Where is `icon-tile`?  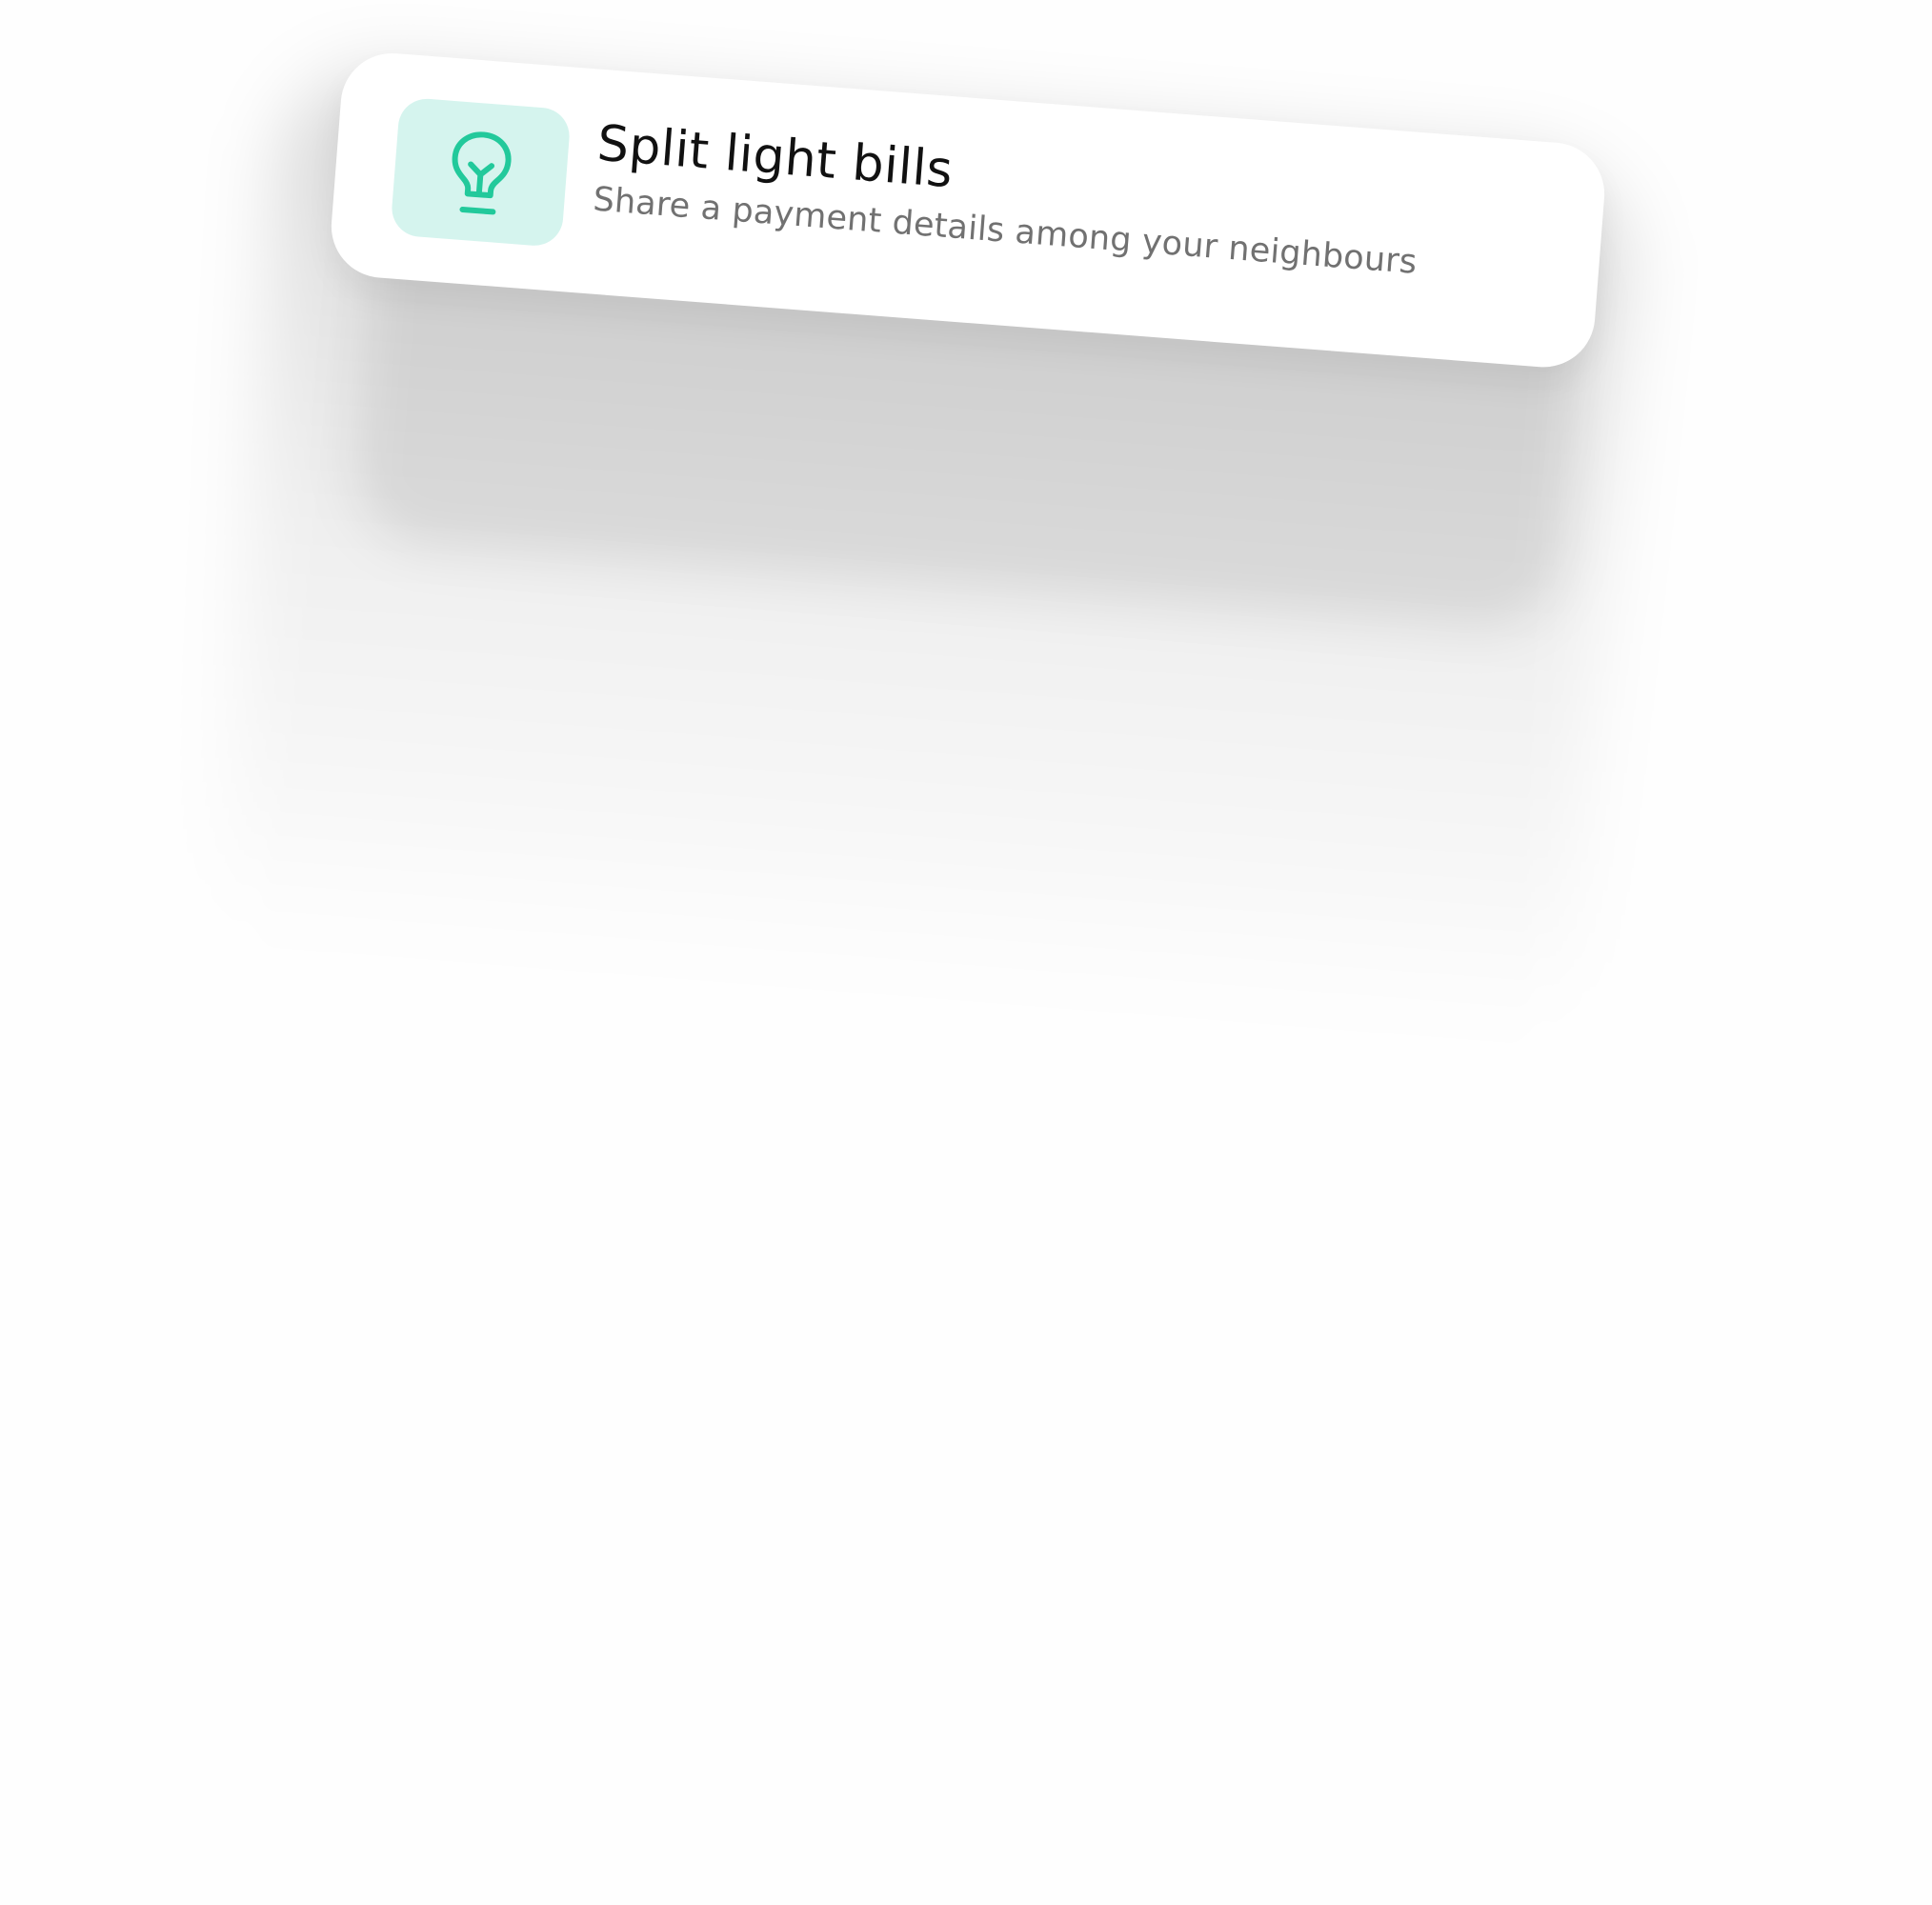
icon-tile is located at coordinates (481, 172).